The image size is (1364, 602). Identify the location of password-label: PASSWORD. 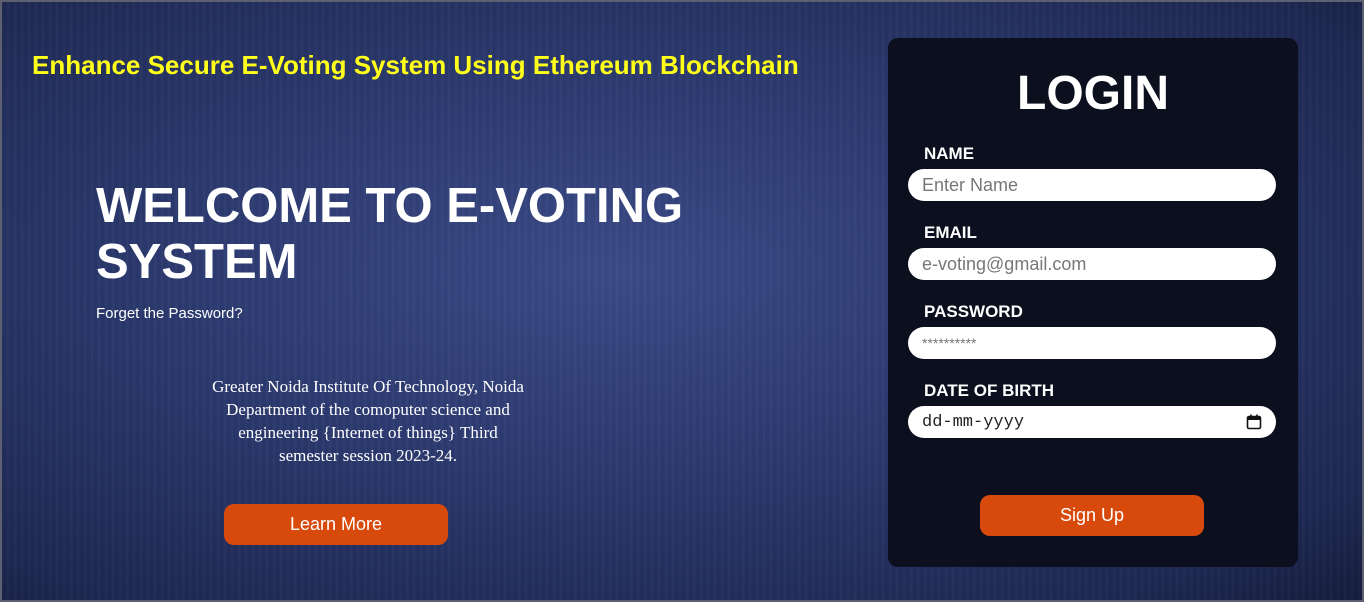
(973, 311).